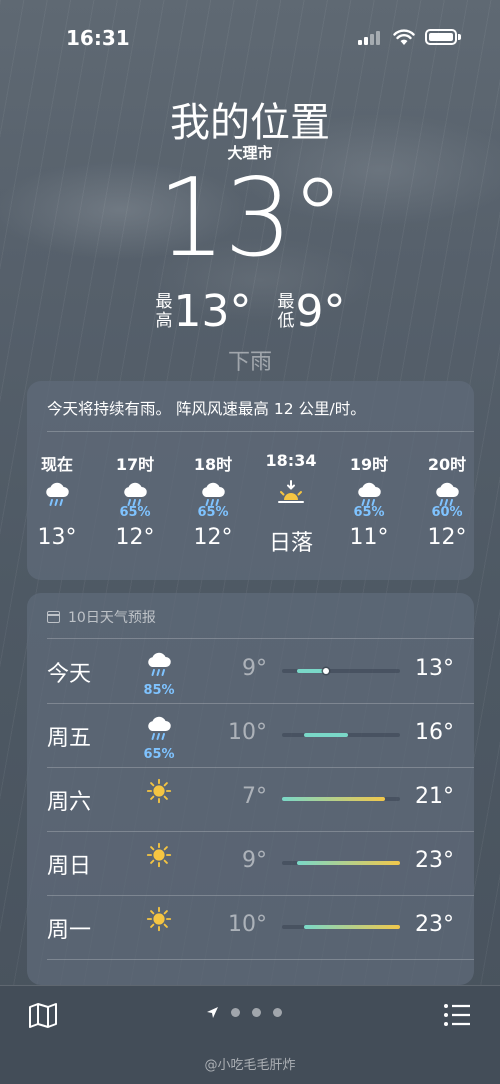 The height and width of the screenshot is (1084, 500). Describe the element at coordinates (249, 362) in the screenshot. I see `condition-text: 下雨` at that location.